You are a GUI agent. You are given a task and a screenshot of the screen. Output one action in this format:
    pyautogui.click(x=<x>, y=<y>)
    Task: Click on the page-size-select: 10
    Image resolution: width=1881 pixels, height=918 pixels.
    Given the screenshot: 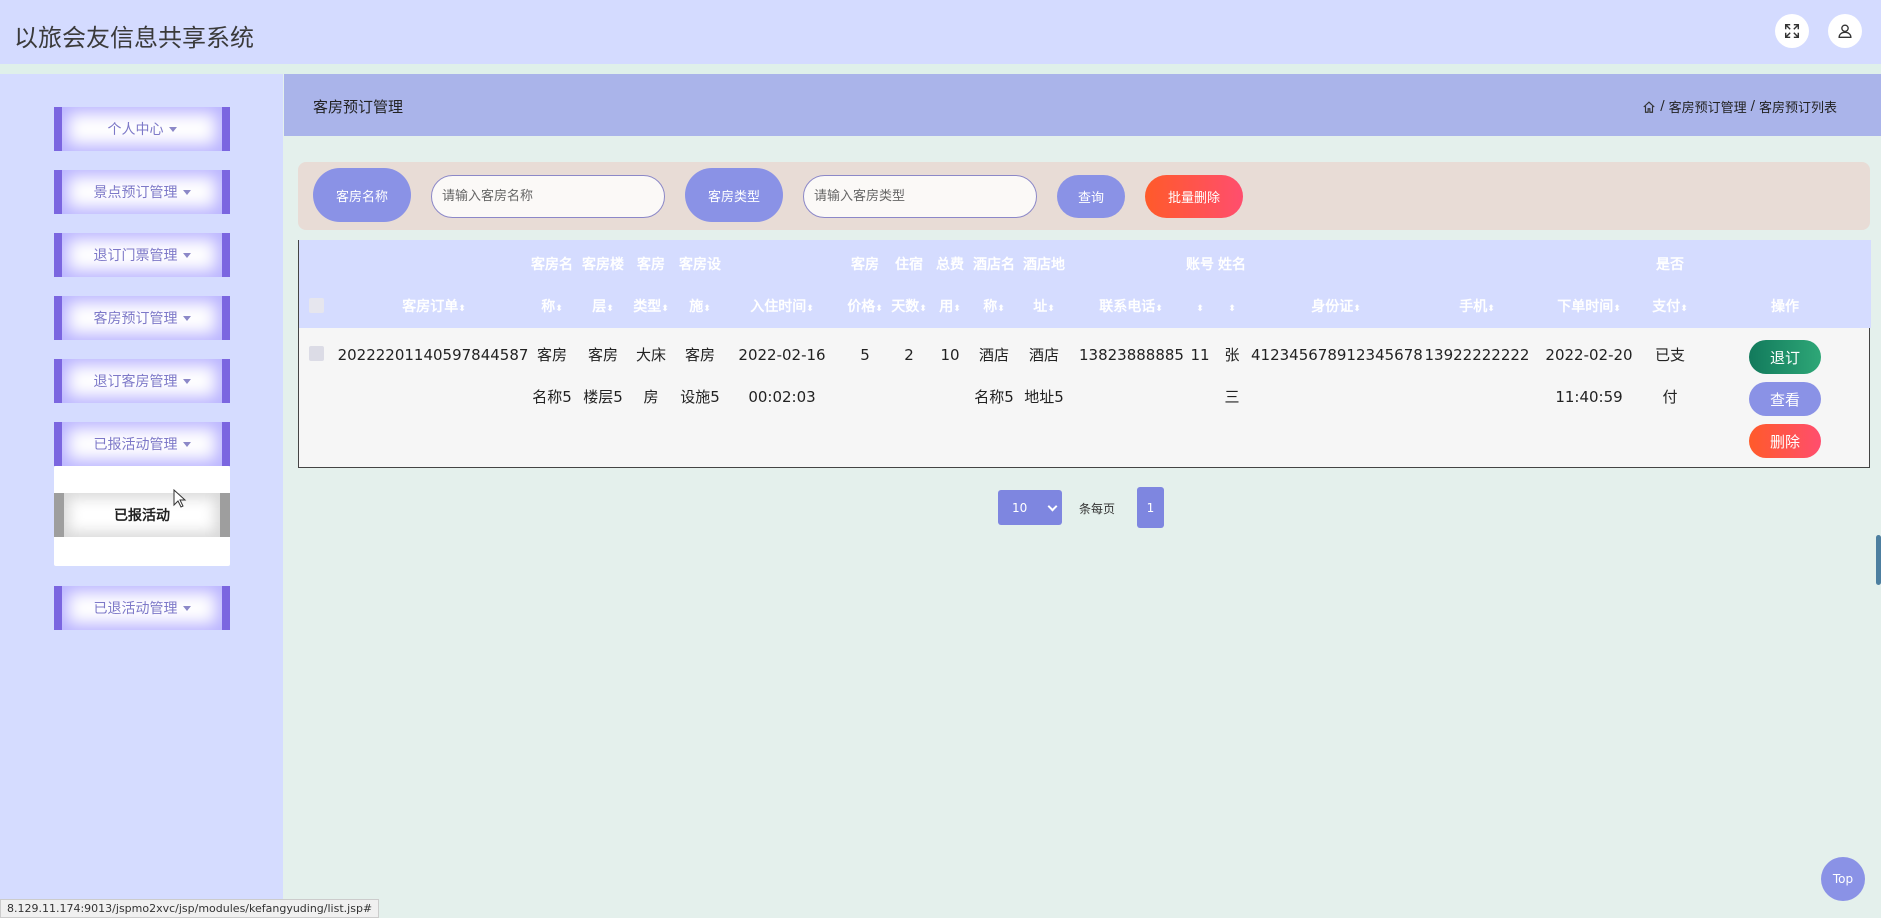 What is the action you would take?
    pyautogui.click(x=1030, y=507)
    